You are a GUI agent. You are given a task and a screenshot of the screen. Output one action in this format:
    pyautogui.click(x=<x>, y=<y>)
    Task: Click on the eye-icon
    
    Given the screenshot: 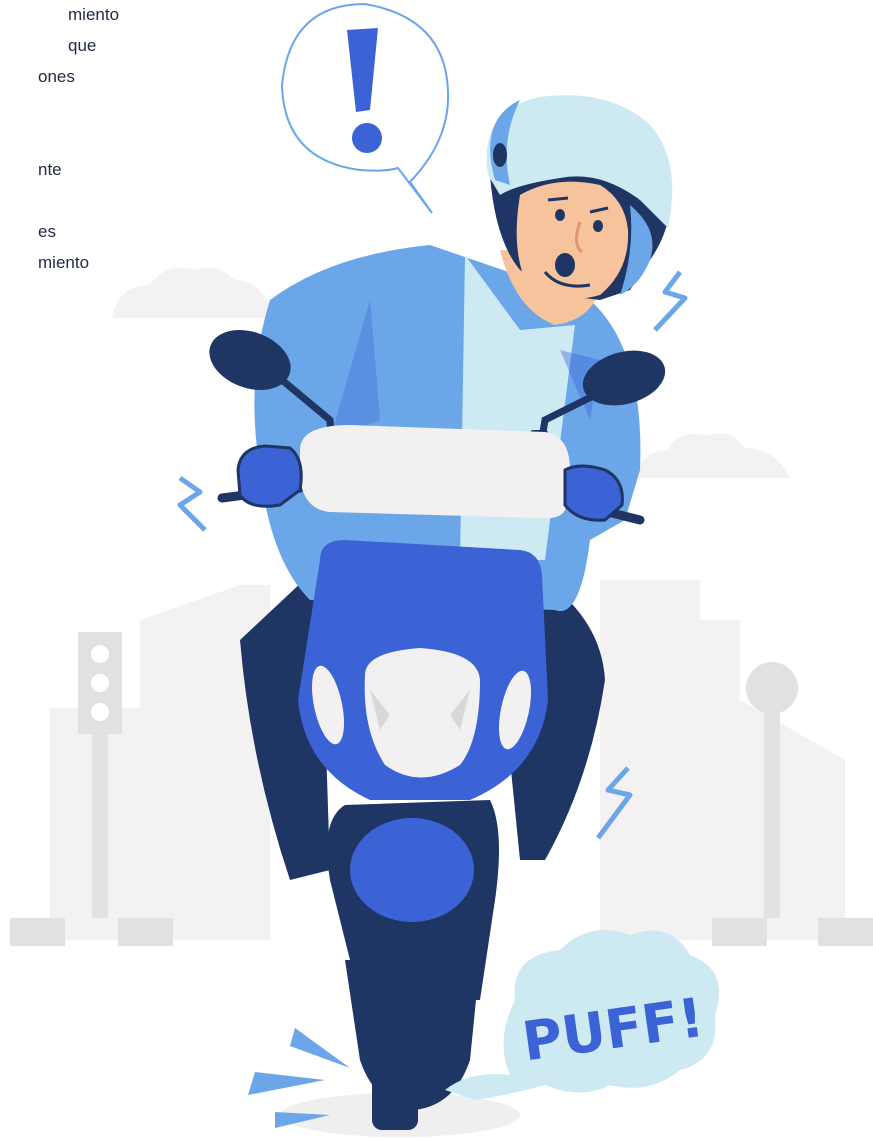 What is the action you would take?
    pyautogui.click(x=560, y=215)
    